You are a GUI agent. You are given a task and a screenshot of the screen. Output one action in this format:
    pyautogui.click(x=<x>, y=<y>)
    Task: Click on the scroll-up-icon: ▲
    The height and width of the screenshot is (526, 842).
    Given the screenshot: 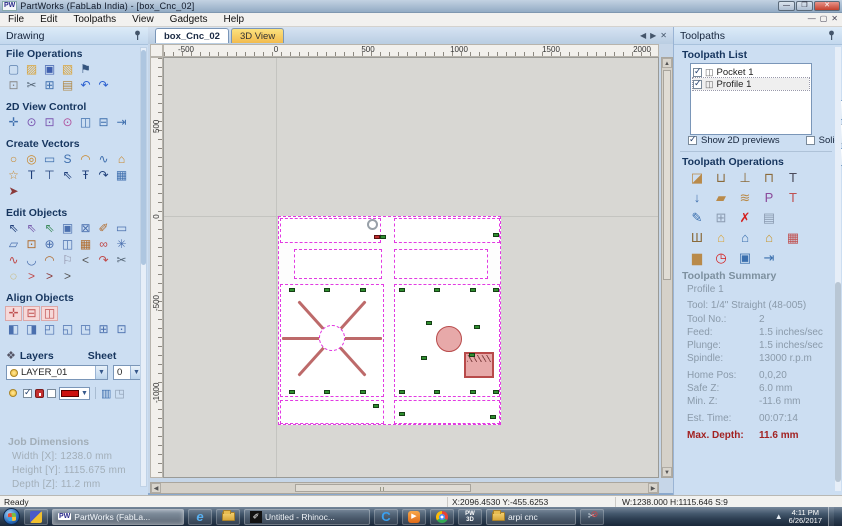 What is the action you would take?
    pyautogui.click(x=667, y=63)
    